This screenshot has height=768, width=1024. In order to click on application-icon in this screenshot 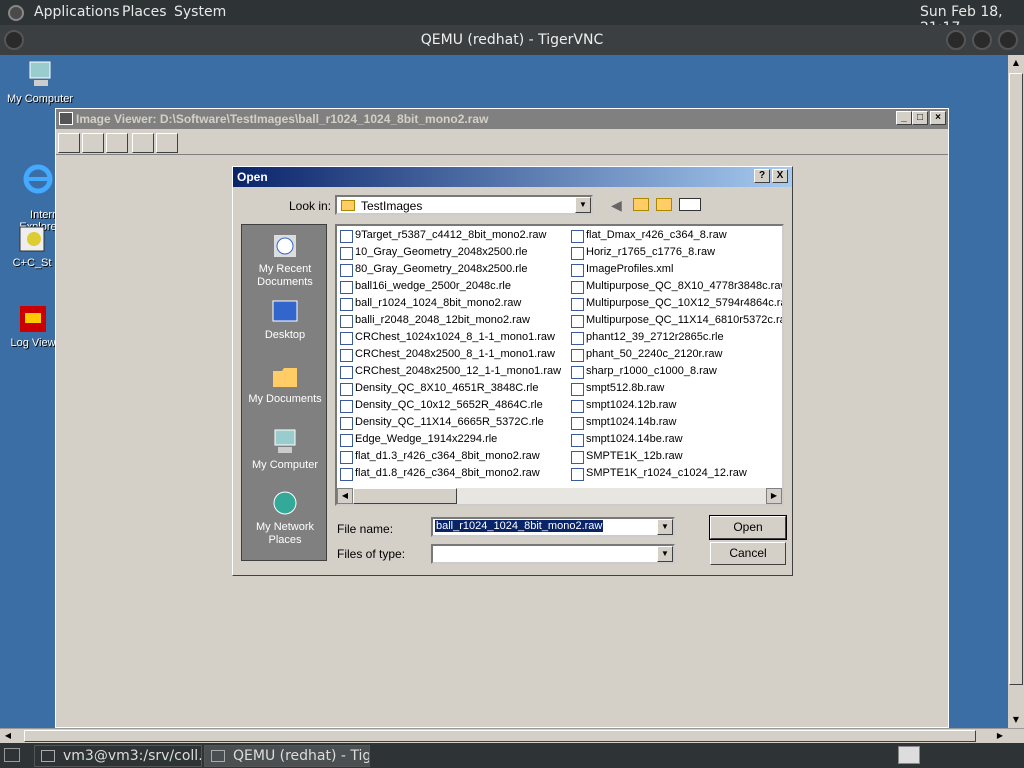, I will do `click(32, 239)`.